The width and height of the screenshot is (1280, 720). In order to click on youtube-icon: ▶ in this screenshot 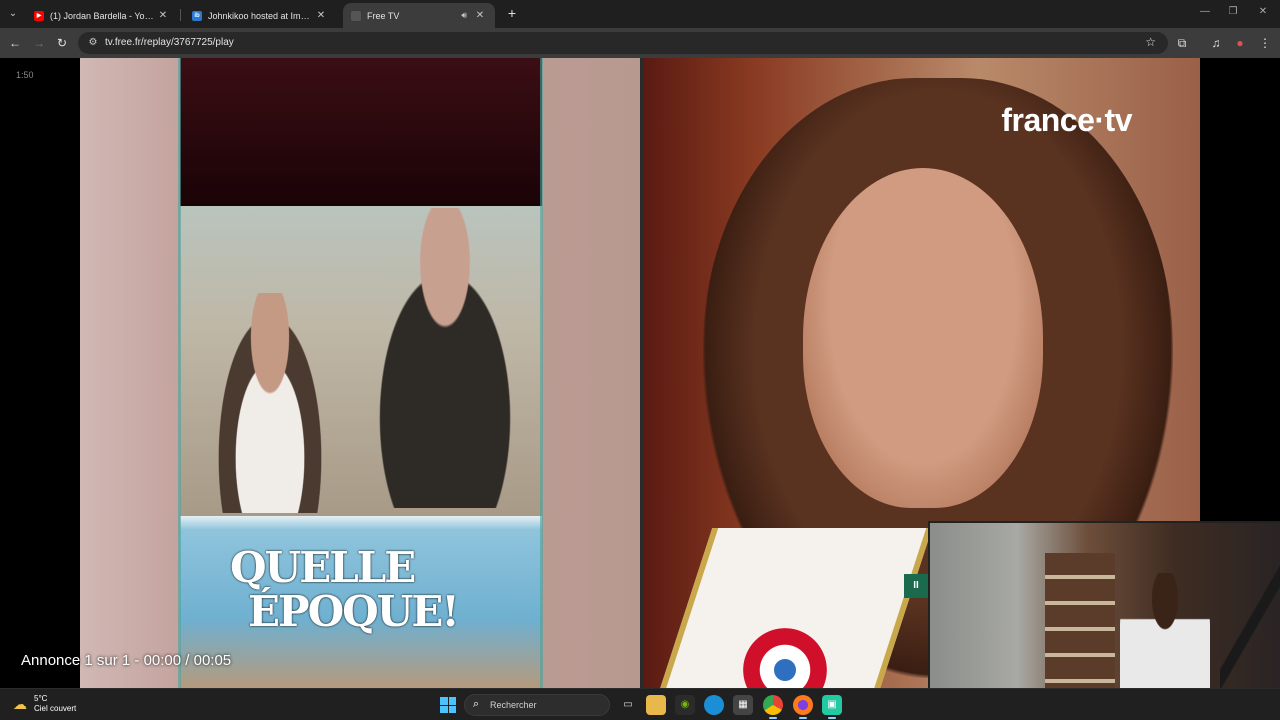, I will do `click(39, 15)`.